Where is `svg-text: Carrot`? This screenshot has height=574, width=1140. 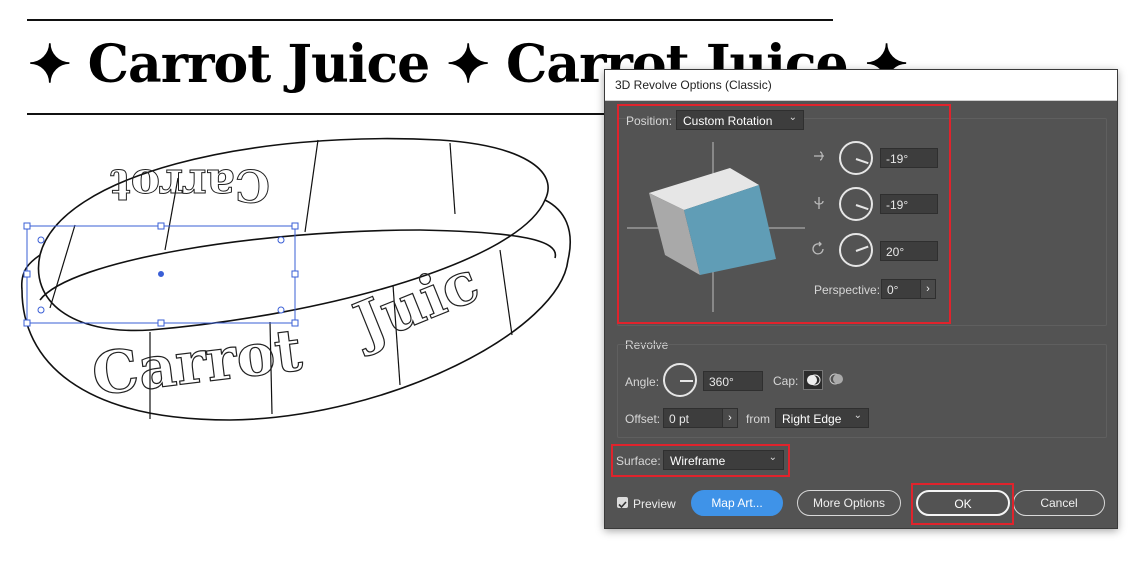
svg-text: Carrot is located at coordinates (190, 184).